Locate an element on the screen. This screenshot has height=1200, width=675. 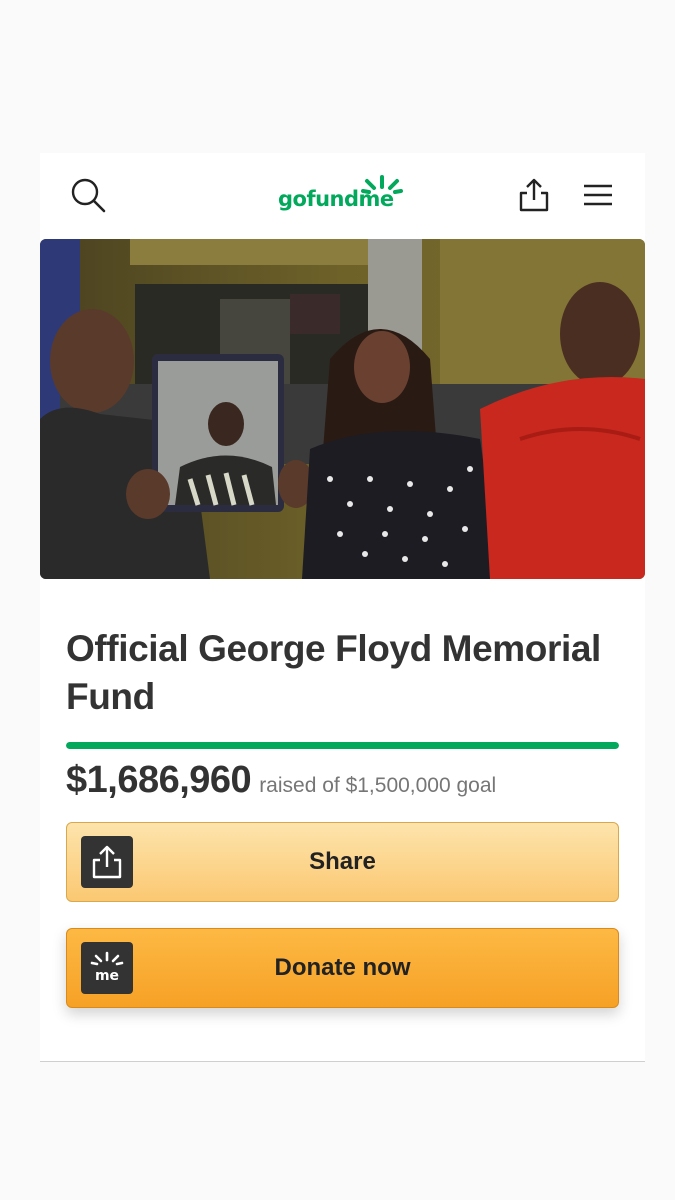
campaign-title: Official George Floyd Memorial Fund is located at coordinates (333, 672).